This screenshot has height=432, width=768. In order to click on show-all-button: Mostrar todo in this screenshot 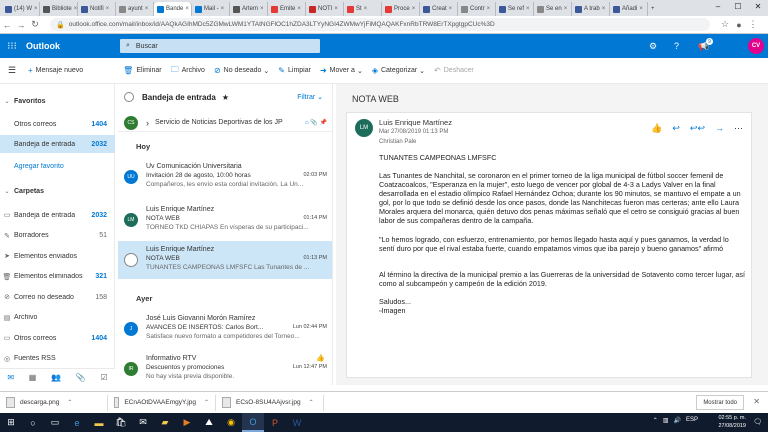, I will do `click(720, 402)`.